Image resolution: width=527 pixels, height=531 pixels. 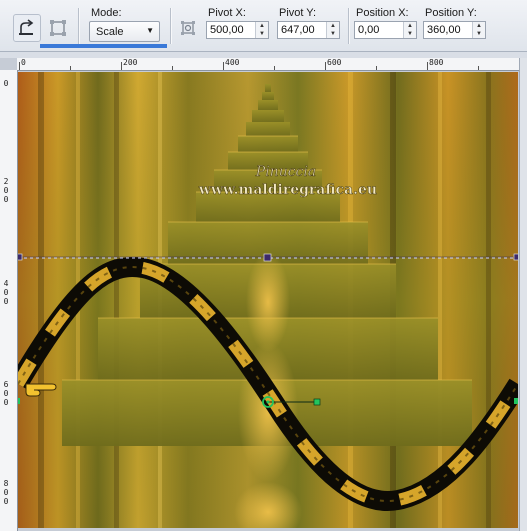 I want to click on watermark-line-1: Pinuccia, so click(x=285, y=172).